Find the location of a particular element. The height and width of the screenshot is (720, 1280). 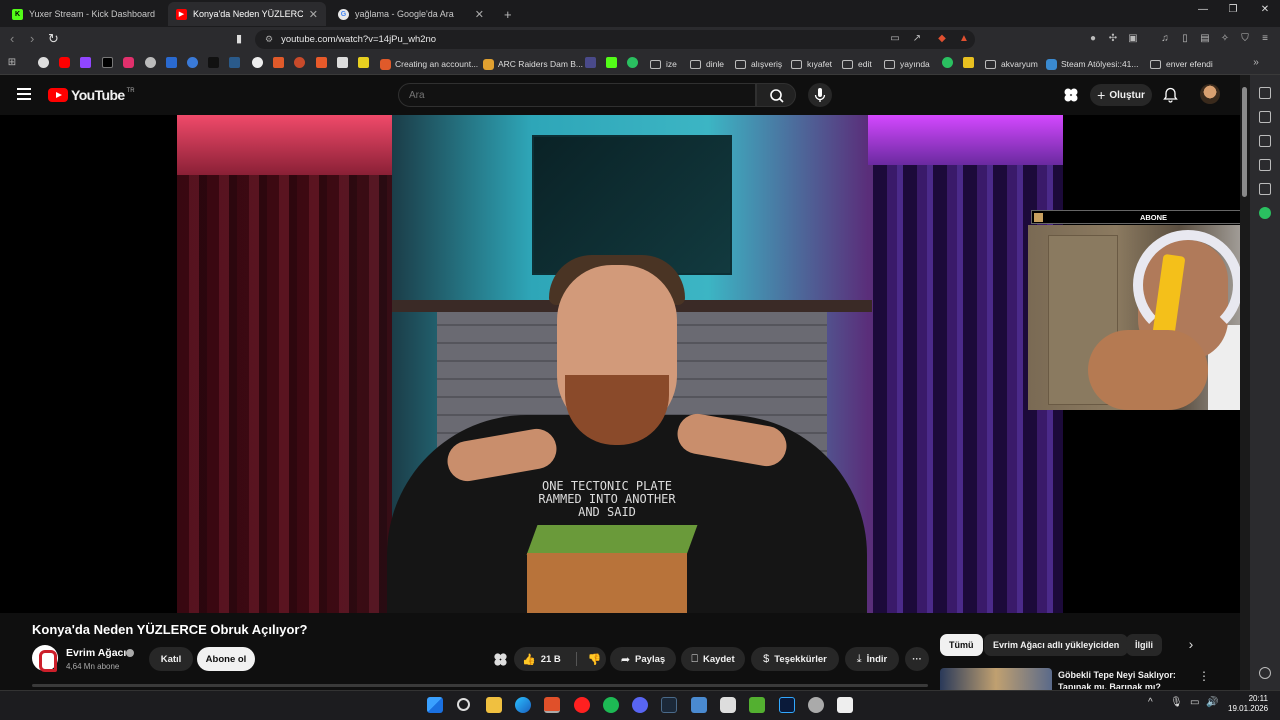

notifications-bell-icon is located at coordinates (1170, 95).